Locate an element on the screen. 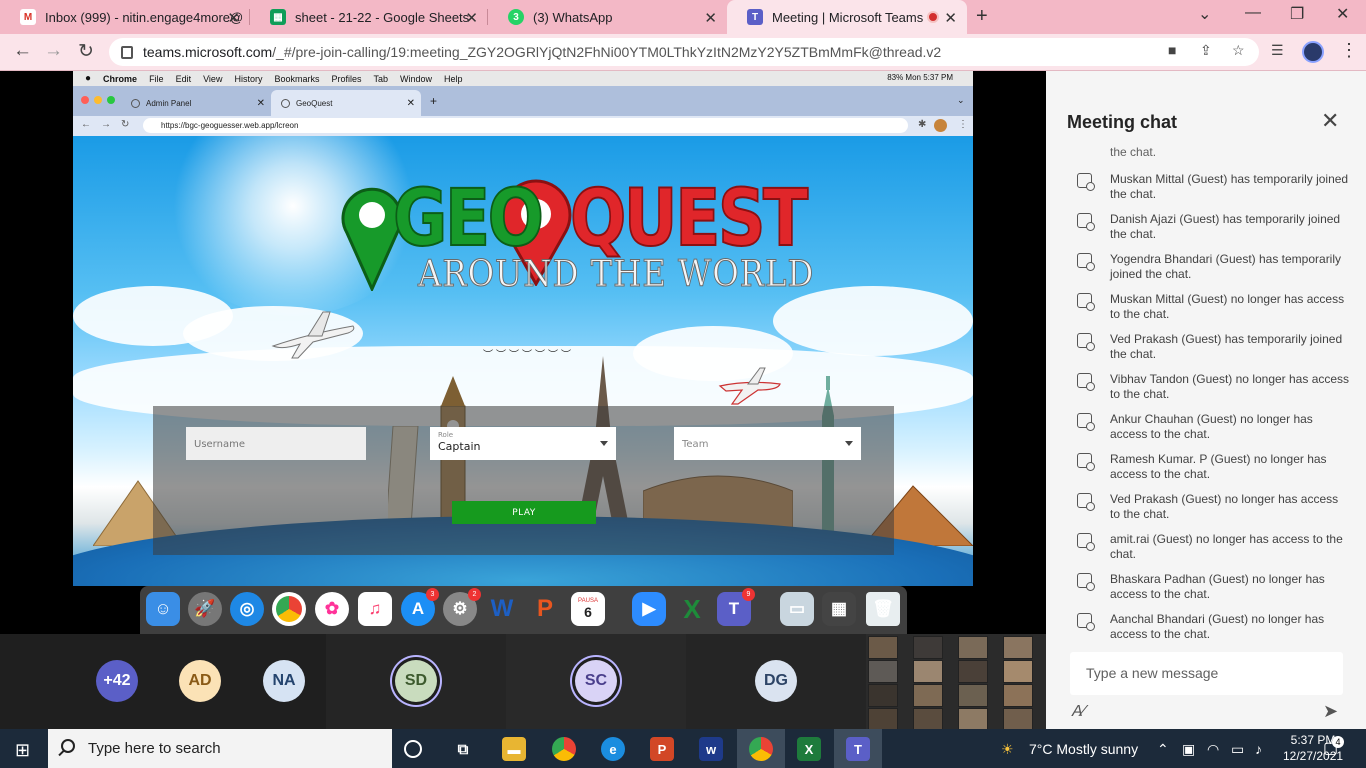 The height and width of the screenshot is (768, 1366). tab-gmail: M Inbox (999) - nitin.engage4more@ ✕ is located at coordinates (125, 17).